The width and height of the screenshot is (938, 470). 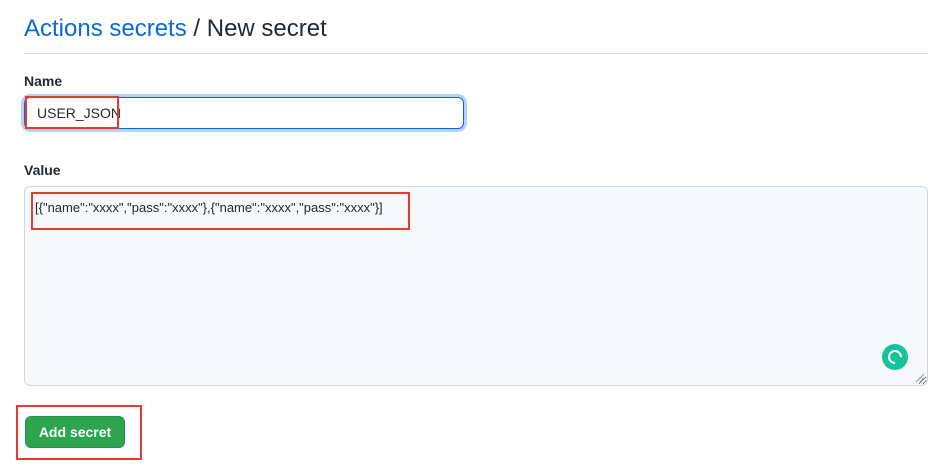 What do you see at coordinates (43, 81) in the screenshot?
I see `name-label: Name` at bounding box center [43, 81].